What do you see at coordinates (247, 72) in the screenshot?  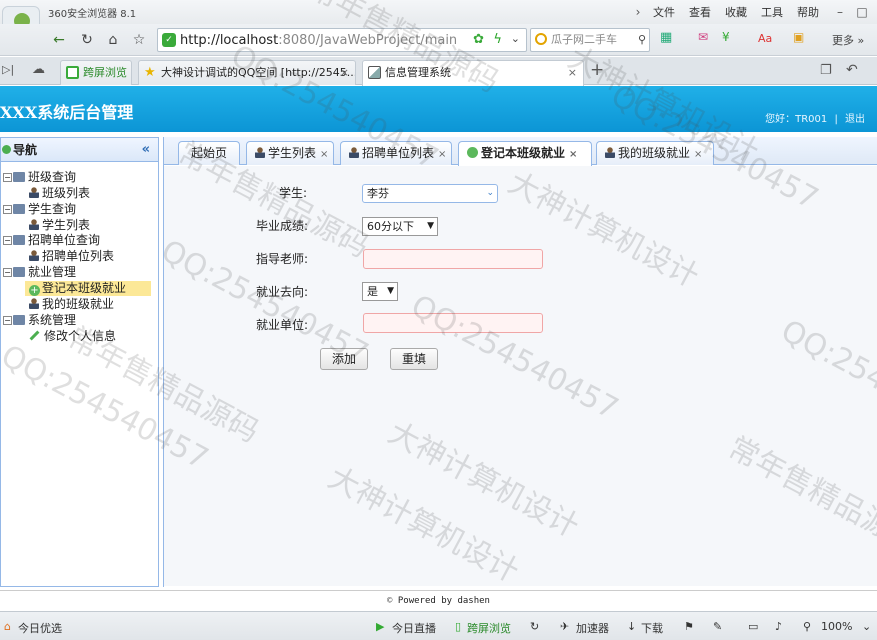 I see `browser-tab-qq-space: ★ 大神设计调试的QQ空间 [http://2545... ×` at bounding box center [247, 72].